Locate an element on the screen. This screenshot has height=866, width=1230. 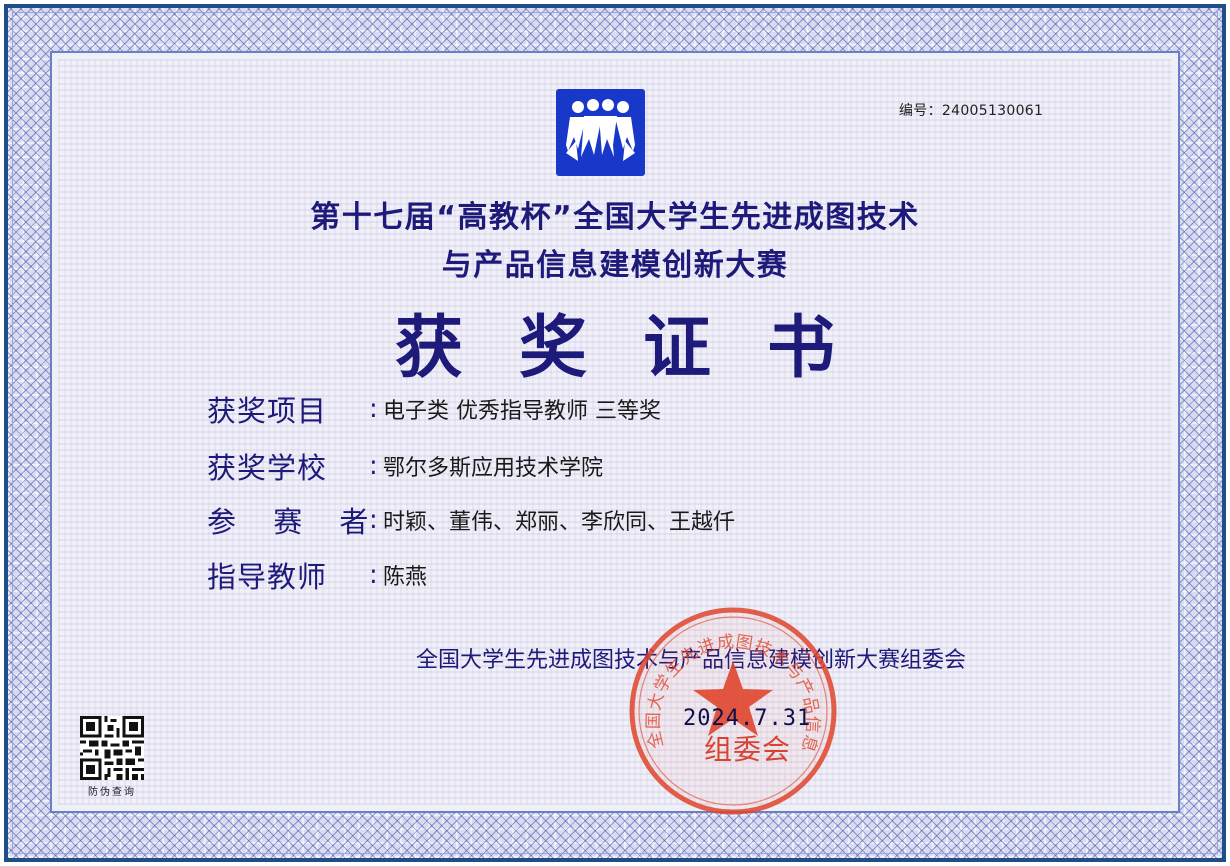
field-value: 陈燕 is located at coordinates (405, 577).